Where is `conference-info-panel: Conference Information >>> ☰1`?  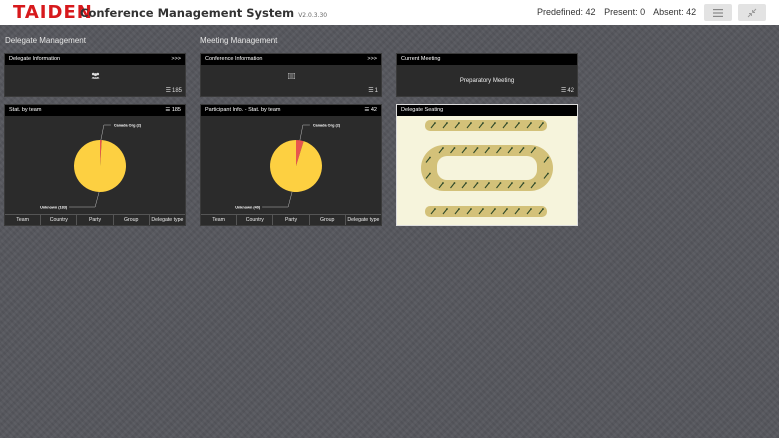
conference-info-panel: Conference Information >>> ☰1 is located at coordinates (291, 75).